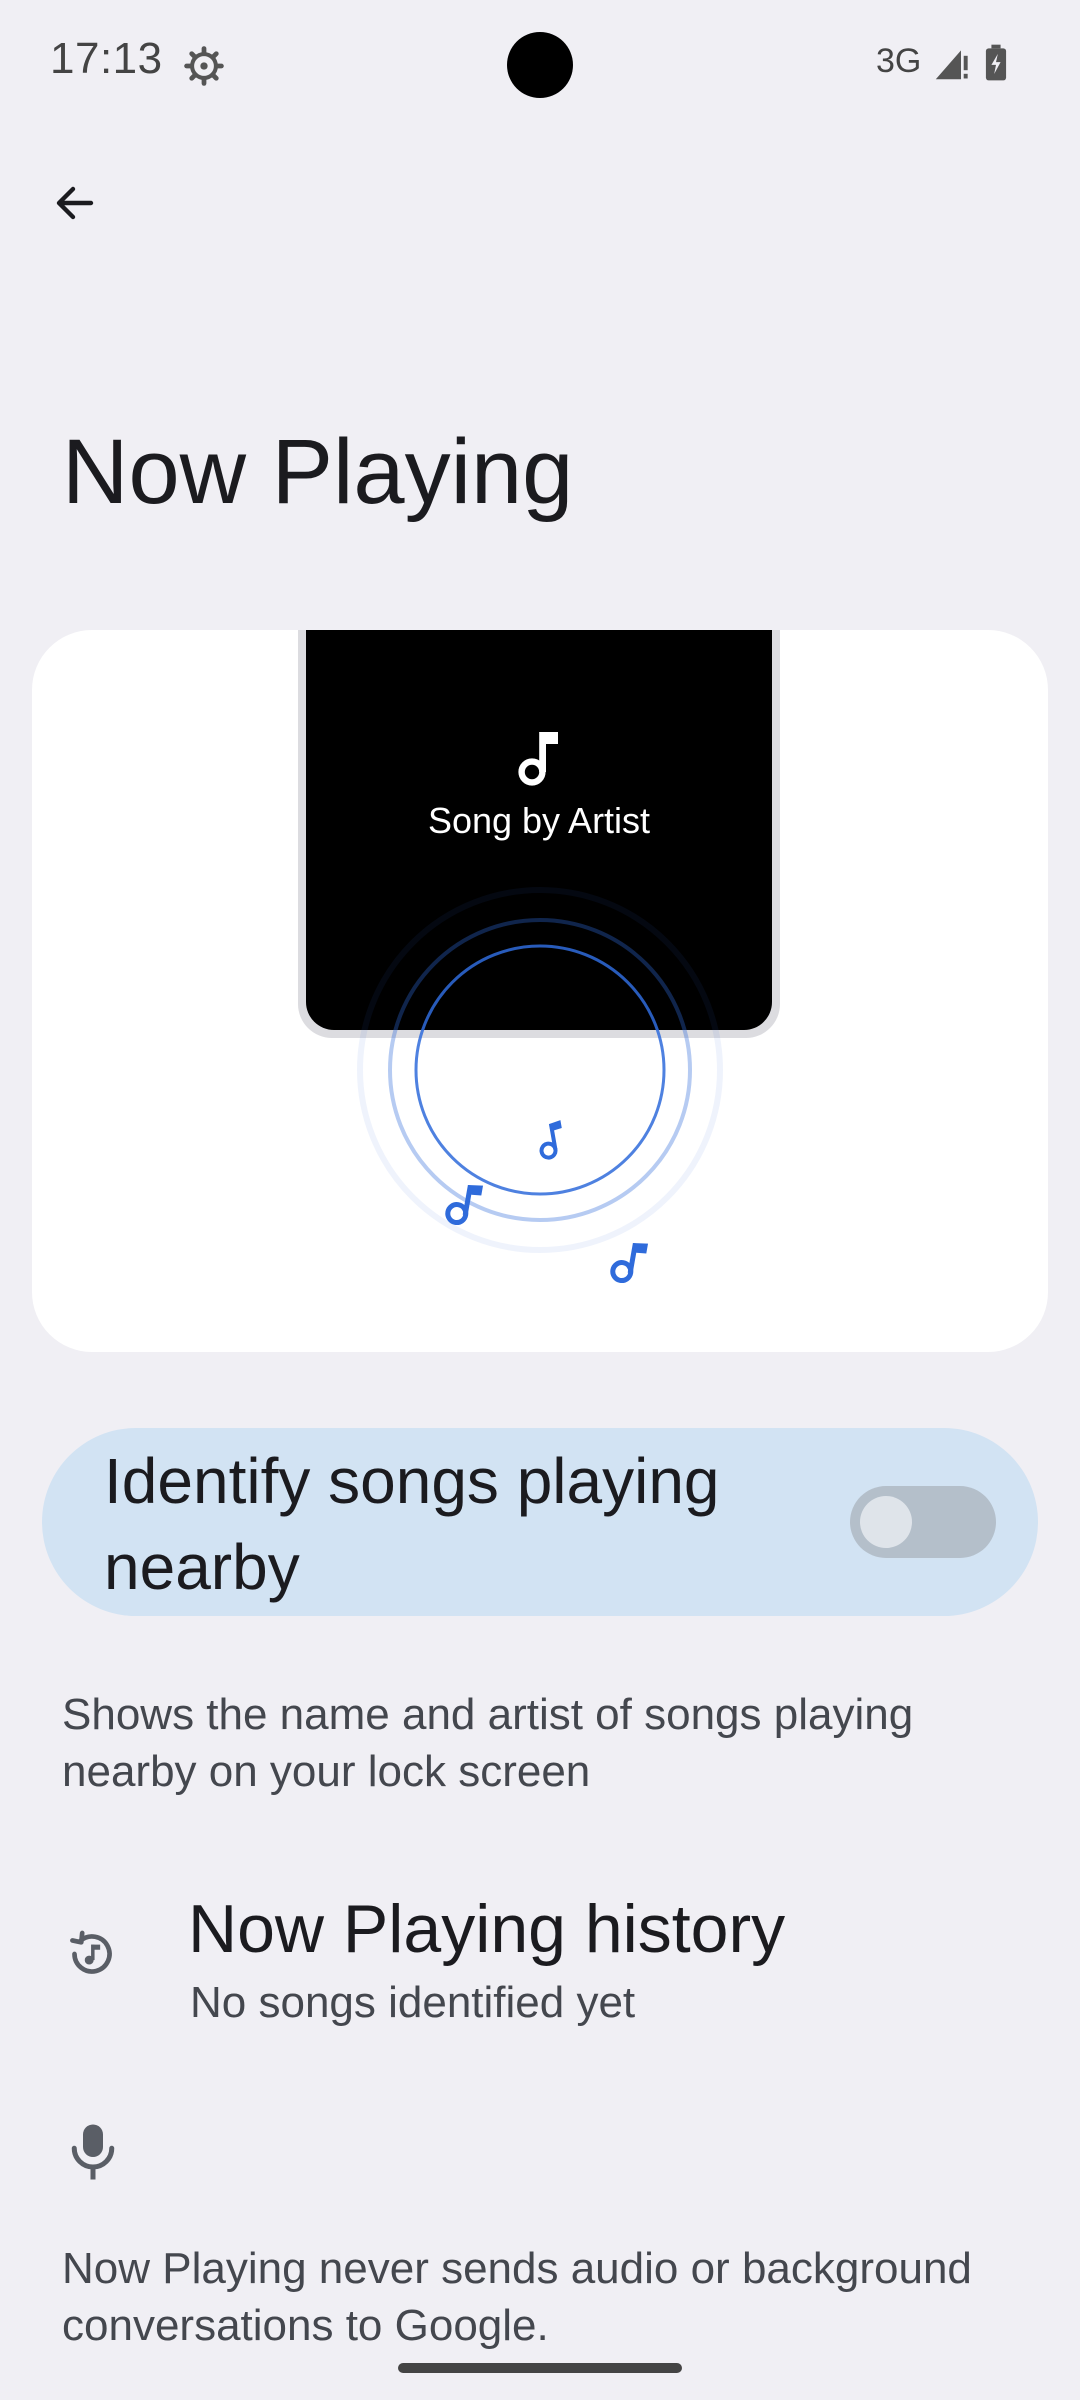 The width and height of the screenshot is (1080, 2400). I want to click on switch-thumb, so click(886, 1522).